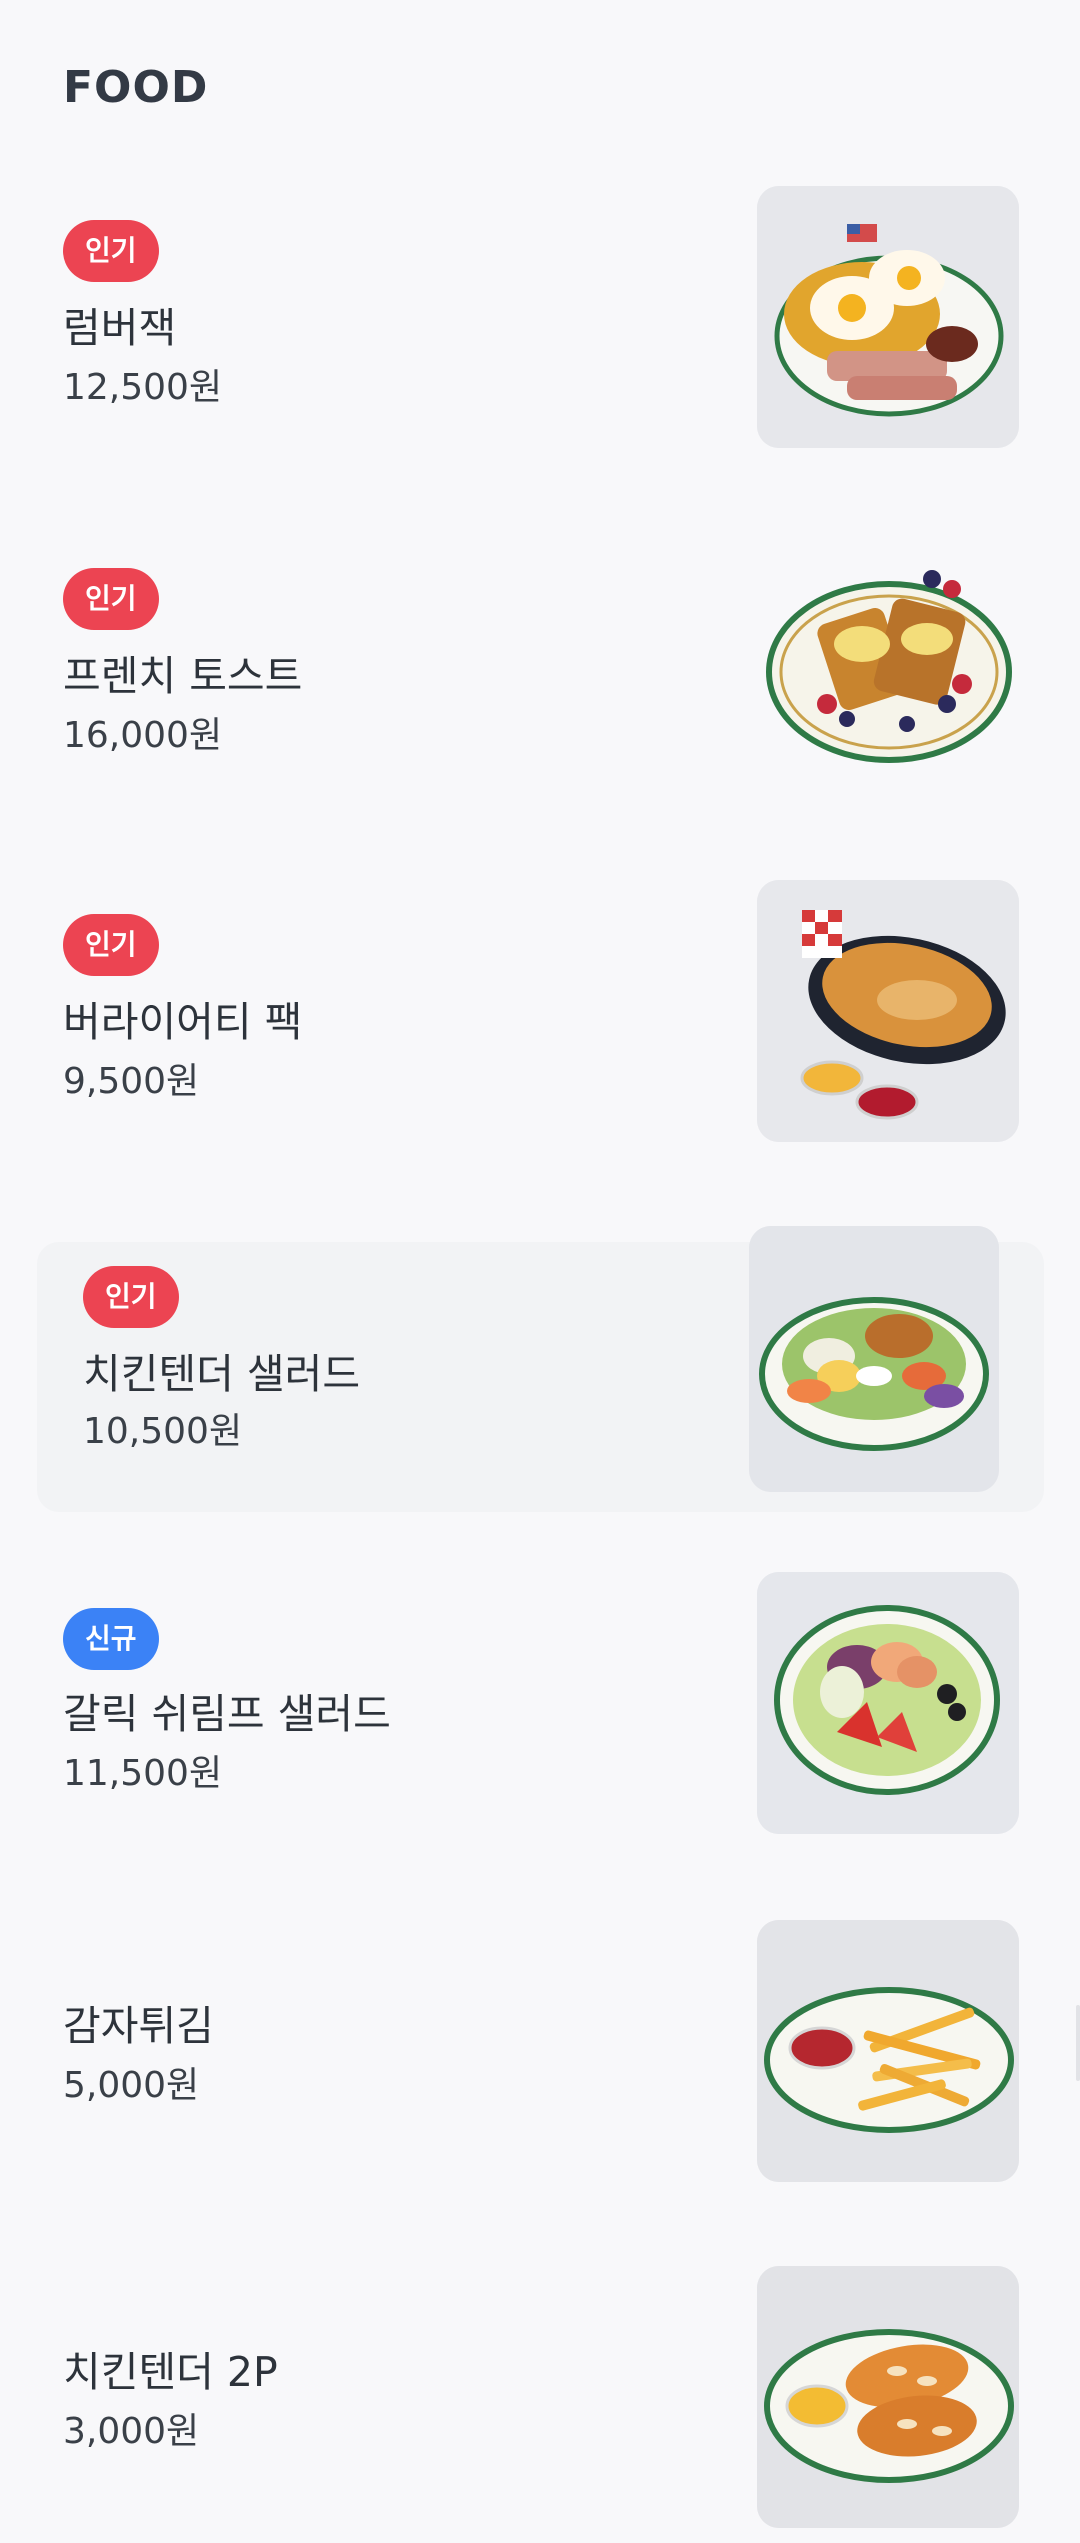 The height and width of the screenshot is (2543, 1080). I want to click on menu-item-chicken-tender-salad: 인기 치킨텐더 샐러드 10,500원, so click(540, 1369).